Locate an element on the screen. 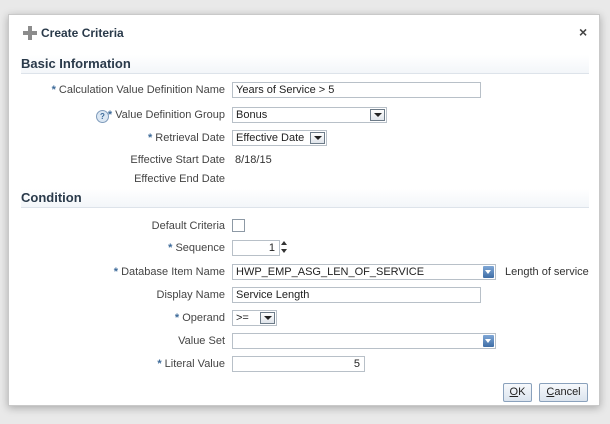 This screenshot has width=610, height=424. display-name-label: Display Name is located at coordinates (190, 295).